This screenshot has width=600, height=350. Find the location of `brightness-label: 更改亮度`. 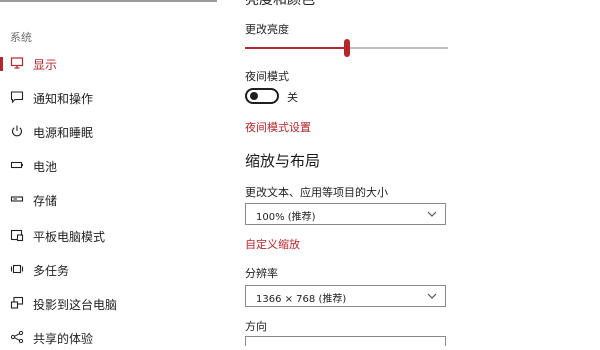

brightness-label: 更改亮度 is located at coordinates (267, 29).